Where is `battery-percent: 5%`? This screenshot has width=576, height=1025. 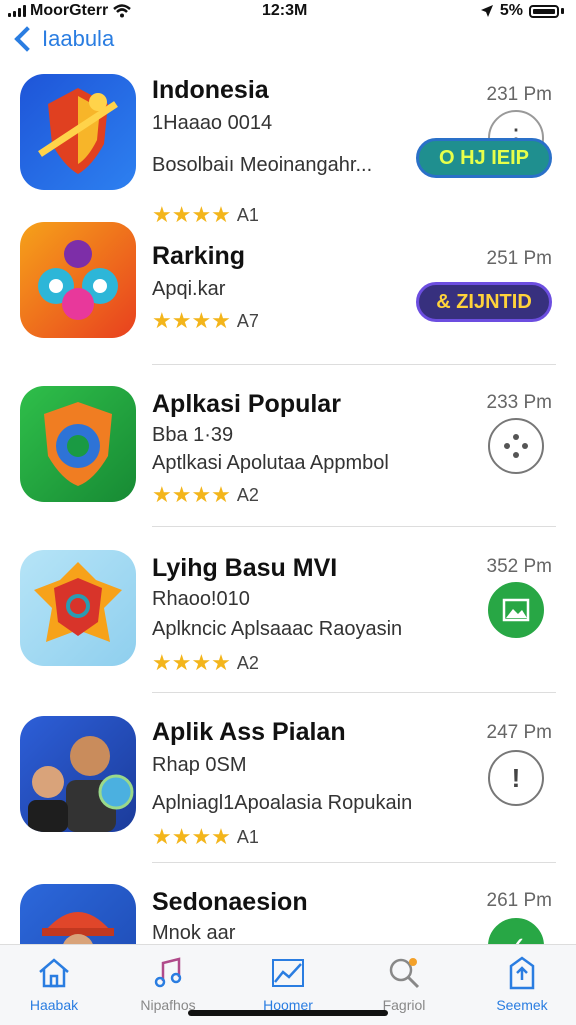
battery-percent: 5% is located at coordinates (511, 10).